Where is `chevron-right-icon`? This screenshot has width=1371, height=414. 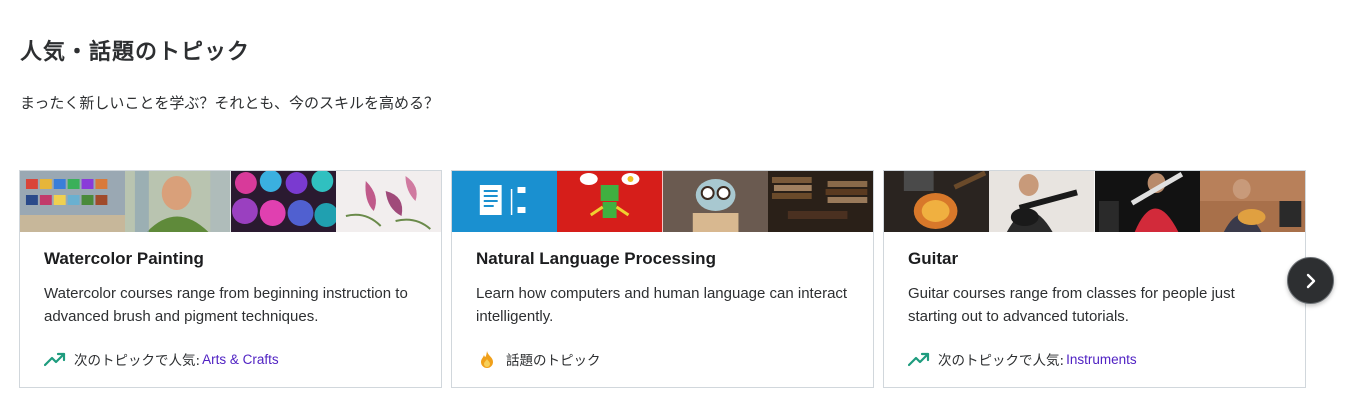
chevron-right-icon is located at coordinates (1310, 280).